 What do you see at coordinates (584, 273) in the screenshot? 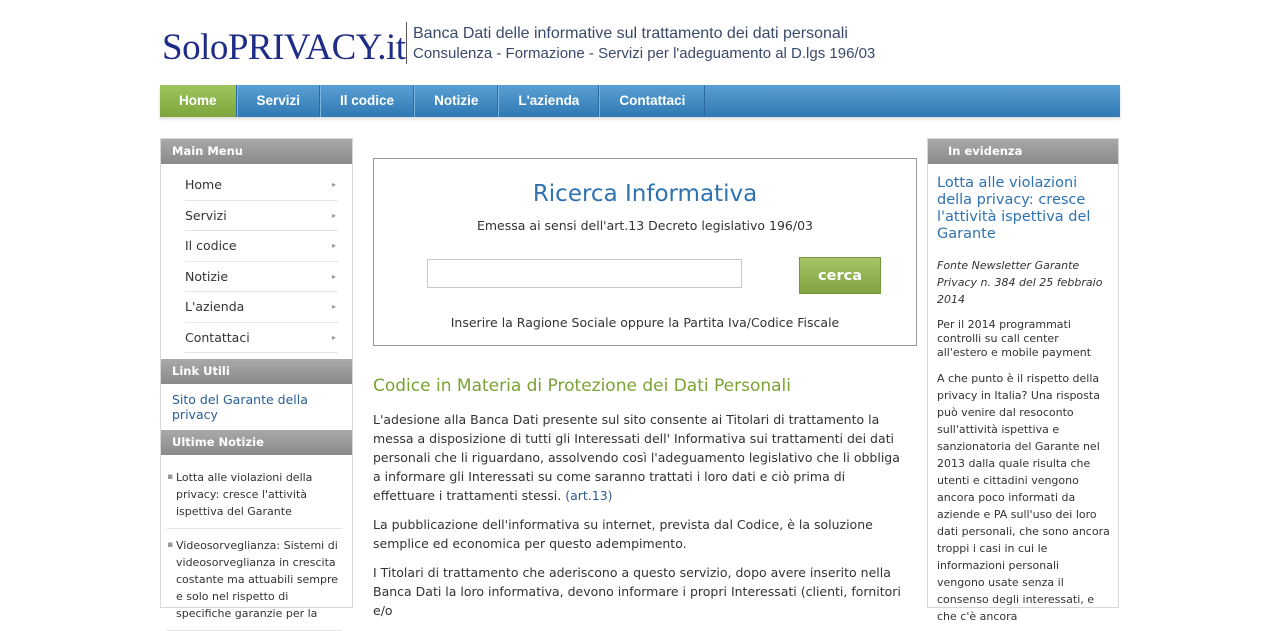
I see `search-input` at bounding box center [584, 273].